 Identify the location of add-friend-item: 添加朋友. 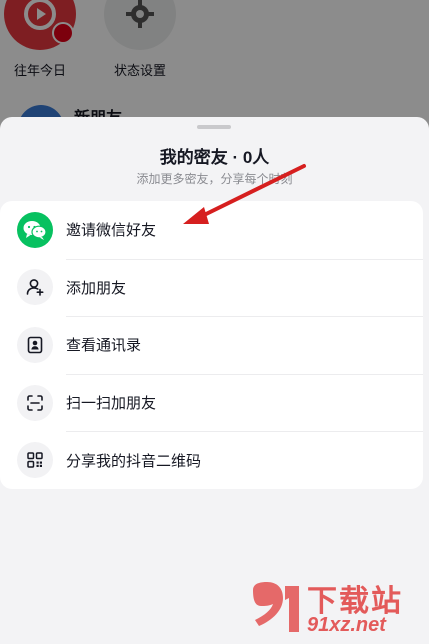
(211, 287).